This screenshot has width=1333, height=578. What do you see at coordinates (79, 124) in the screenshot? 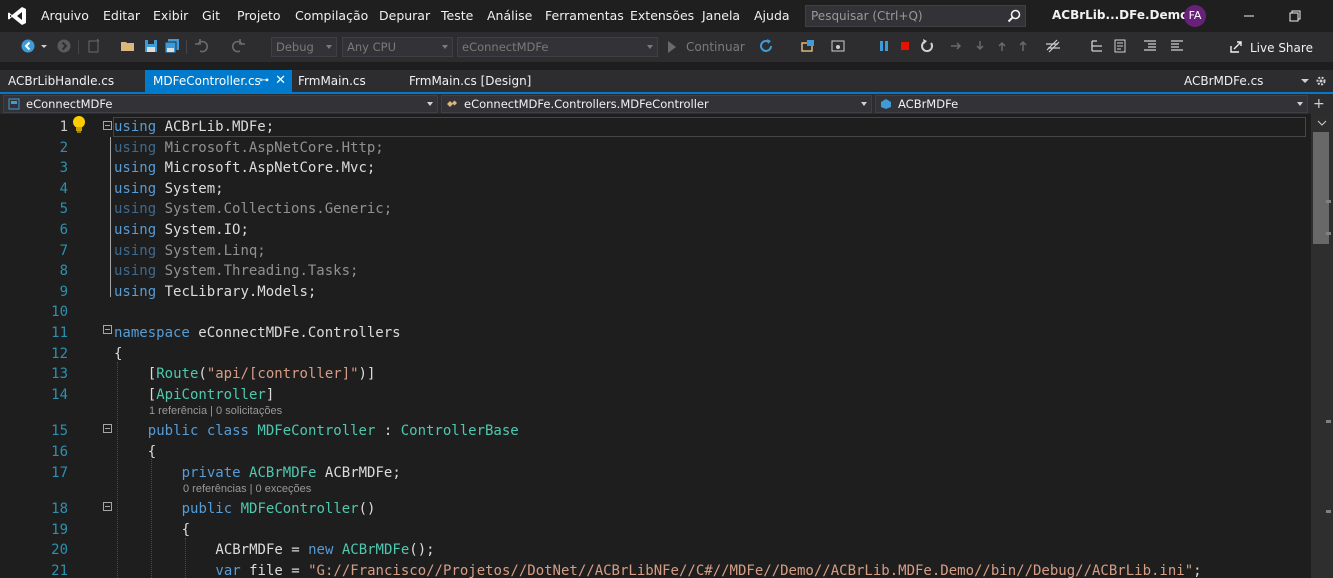
I see `lightbulb-icon` at bounding box center [79, 124].